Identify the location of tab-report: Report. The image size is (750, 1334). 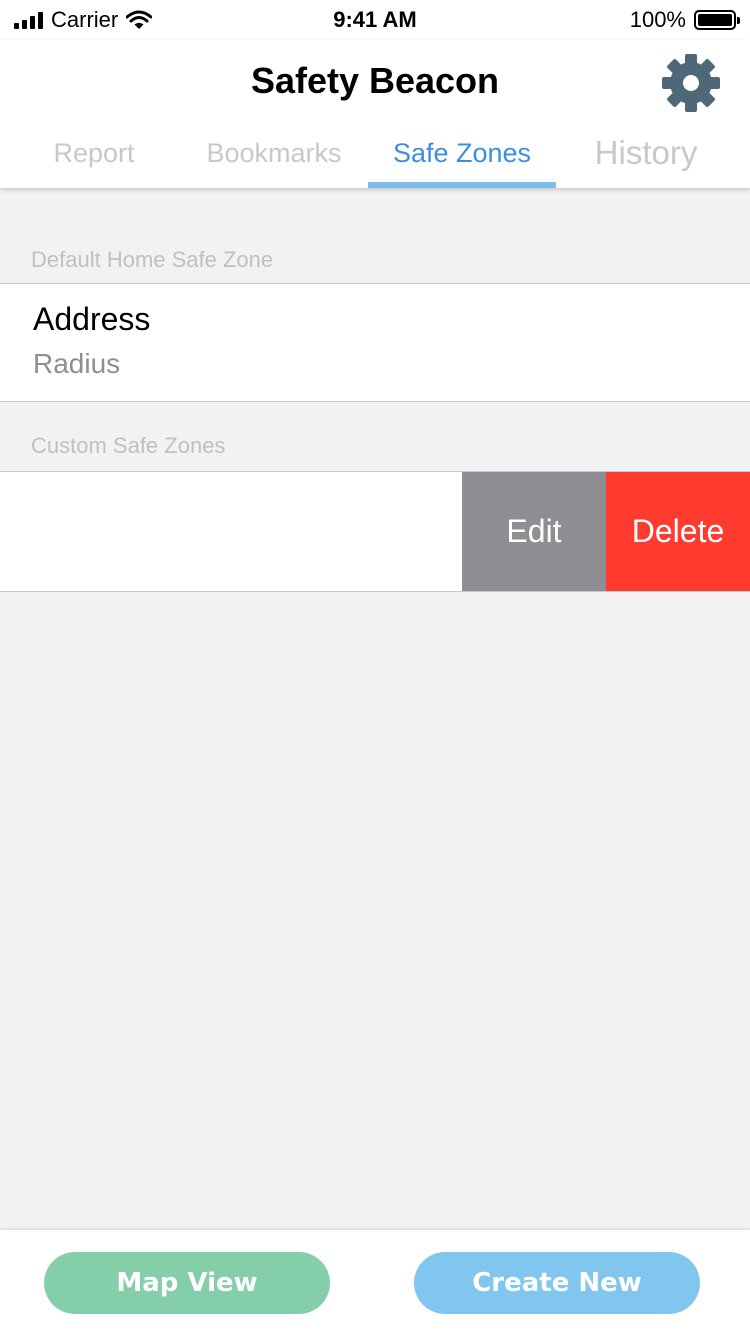
(94, 156).